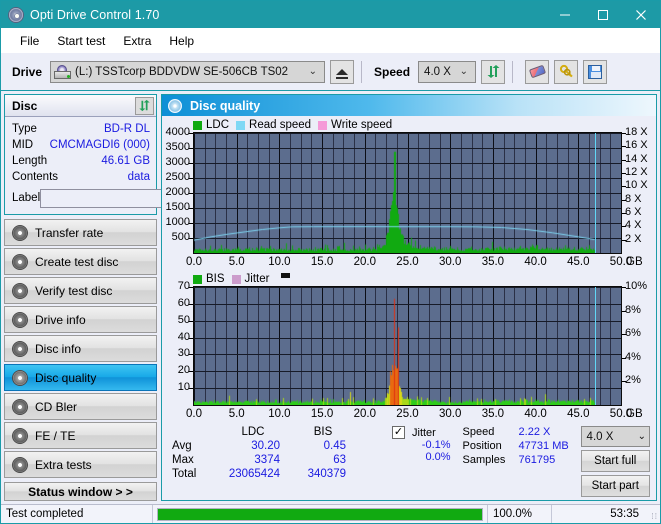  I want to click on menu-help: Help, so click(181, 41).